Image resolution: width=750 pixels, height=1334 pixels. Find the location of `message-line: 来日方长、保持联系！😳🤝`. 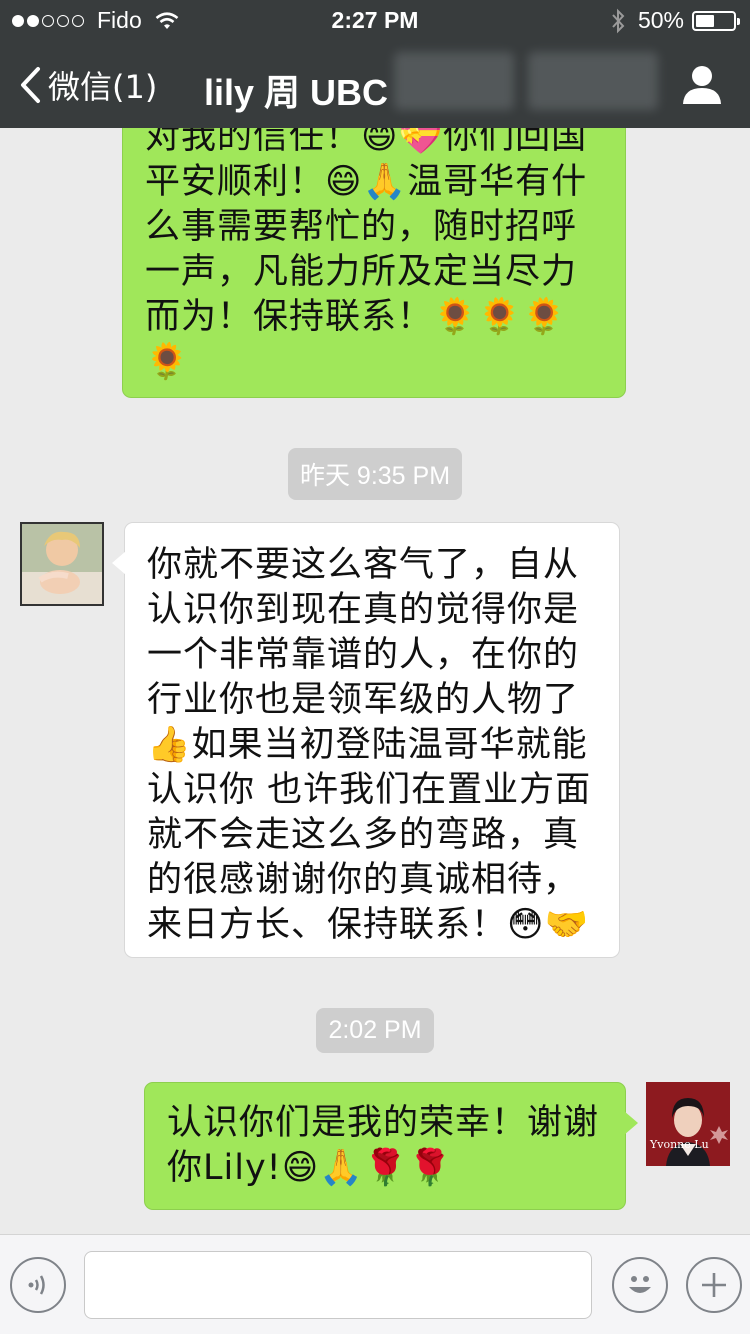

message-line: 来日方长、保持联系！😳🤝 is located at coordinates (368, 925).